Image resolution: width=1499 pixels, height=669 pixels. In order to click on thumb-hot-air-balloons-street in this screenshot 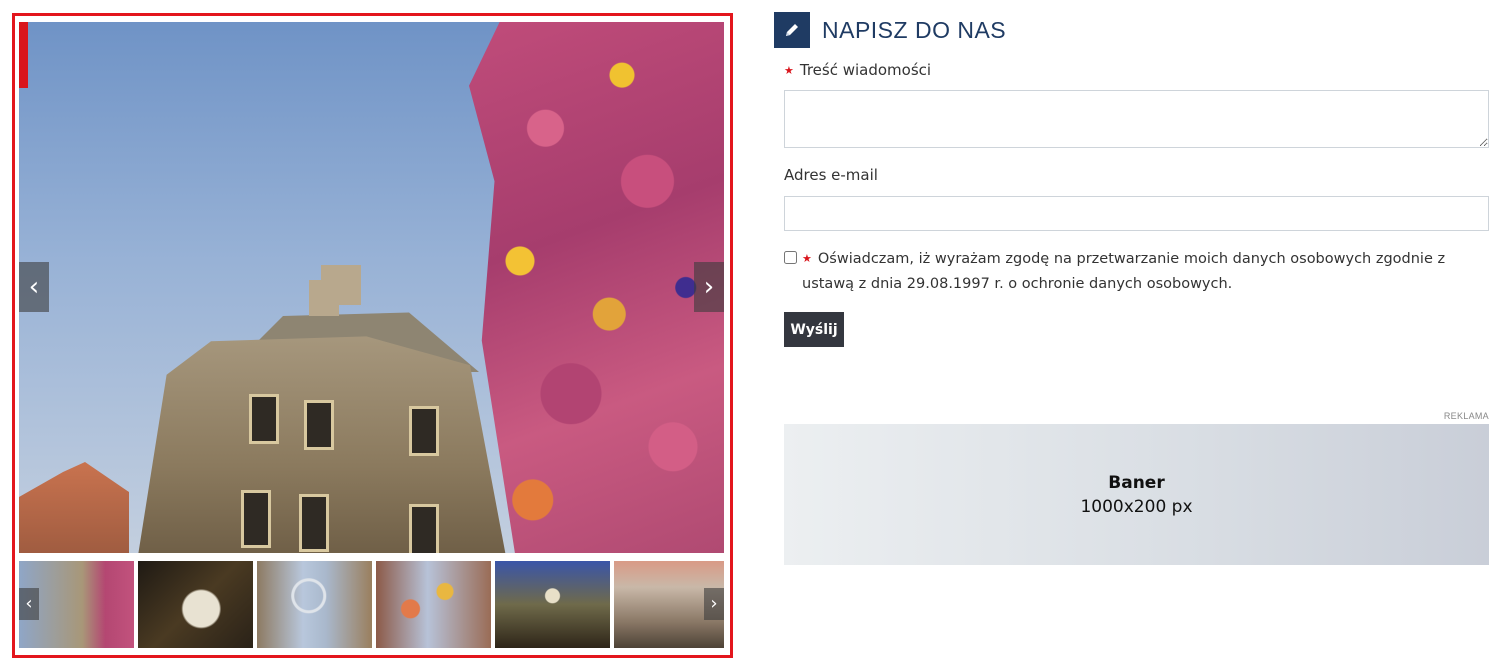, I will do `click(433, 604)`.